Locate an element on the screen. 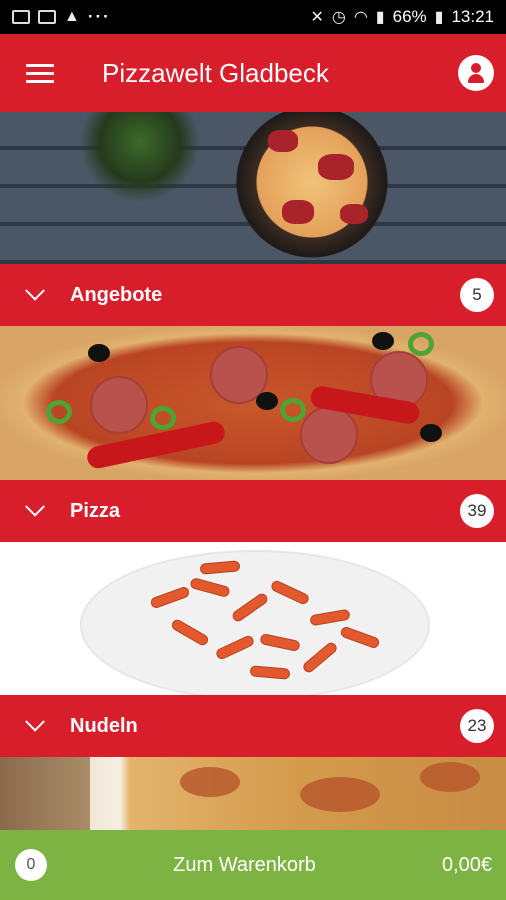 Image resolution: width=506 pixels, height=900 pixels. more-notifications-icon: ··· is located at coordinates (99, 16).